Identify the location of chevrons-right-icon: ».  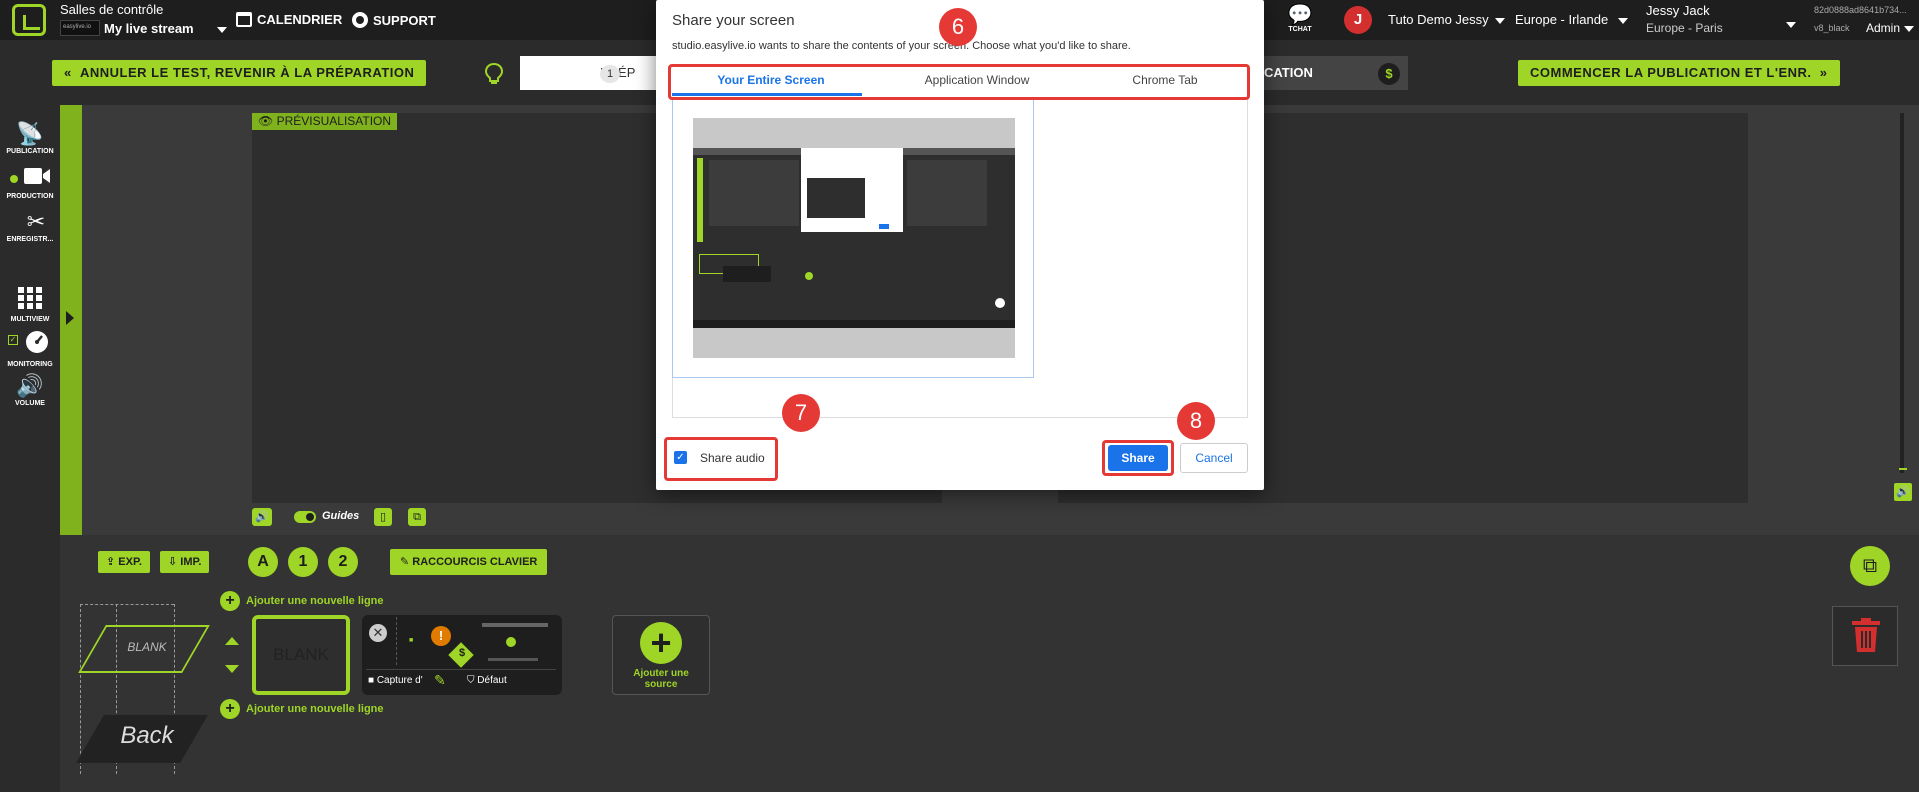
(1819, 72).